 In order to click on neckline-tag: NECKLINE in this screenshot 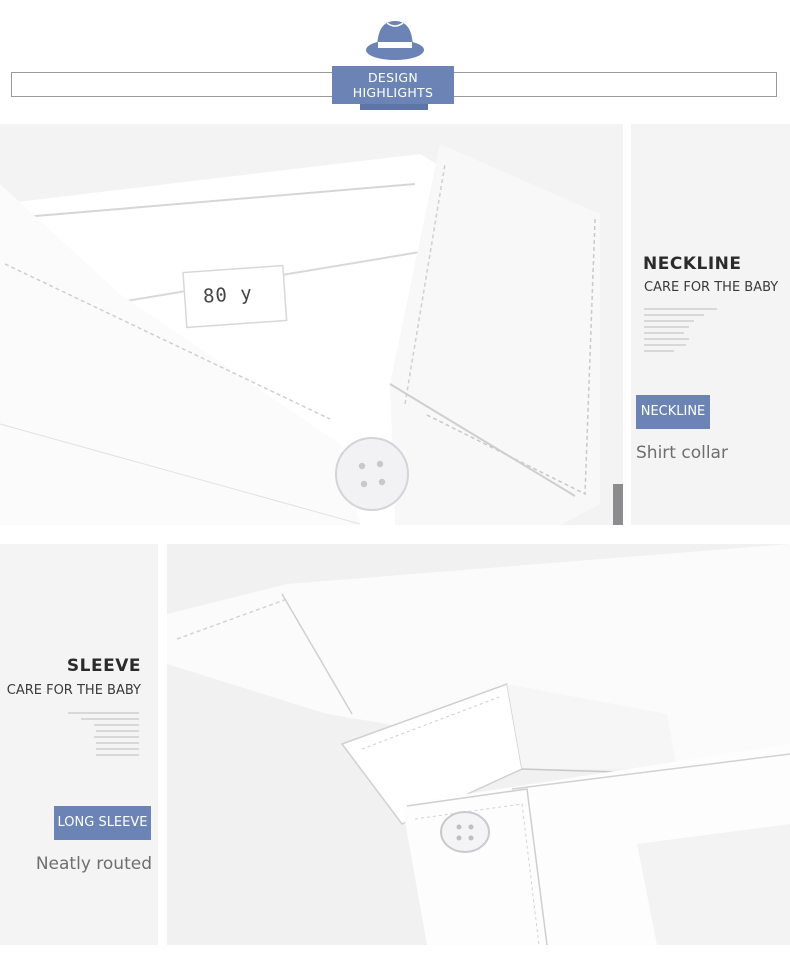, I will do `click(673, 412)`.